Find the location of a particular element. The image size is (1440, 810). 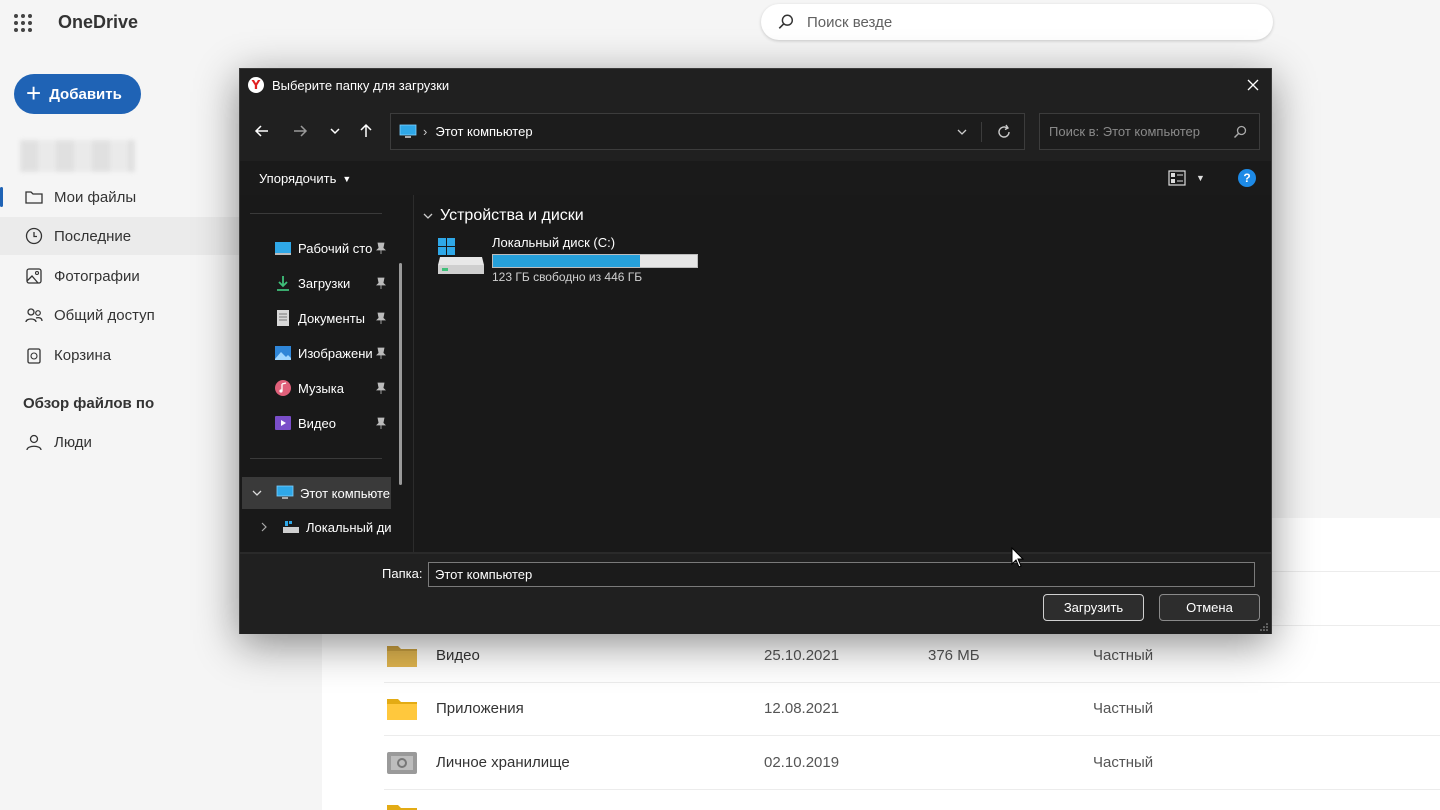

quick-access-desktop: Рабочий сто is located at coordinates (334, 248).